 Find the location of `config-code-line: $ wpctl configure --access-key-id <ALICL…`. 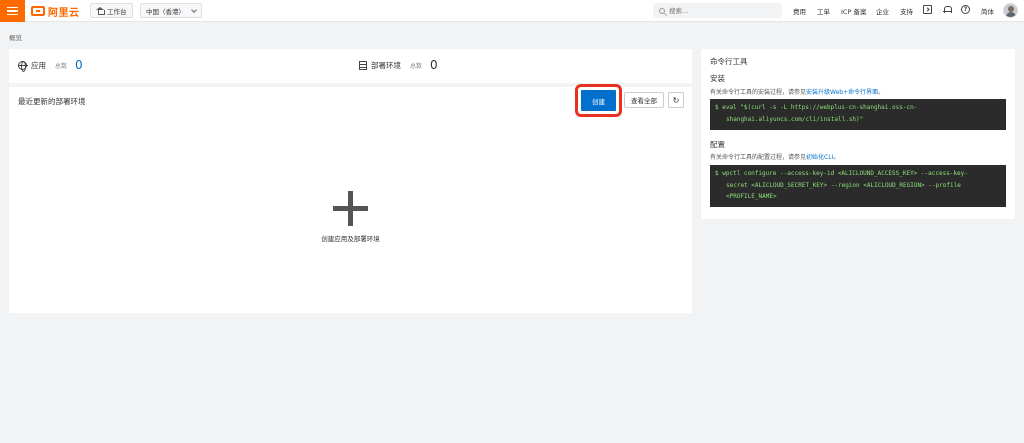

config-code-line: $ wpctl configure --access-key-id <ALICL… is located at coordinates (841, 173).